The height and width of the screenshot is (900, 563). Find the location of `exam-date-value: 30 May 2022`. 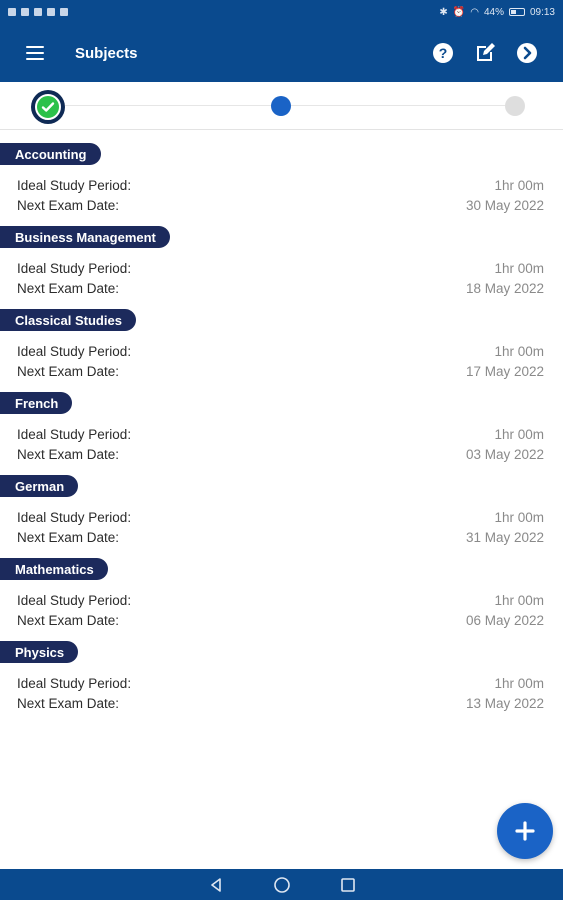

exam-date-value: 30 May 2022 is located at coordinates (504, 205).